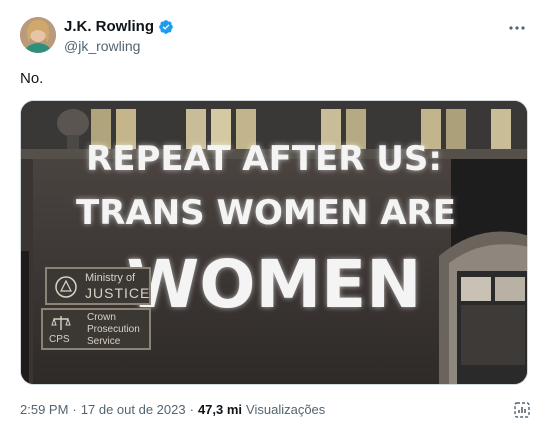 This screenshot has width=545, height=424. I want to click on projection-line-2: TRANS WOMEN ARE, so click(266, 213).